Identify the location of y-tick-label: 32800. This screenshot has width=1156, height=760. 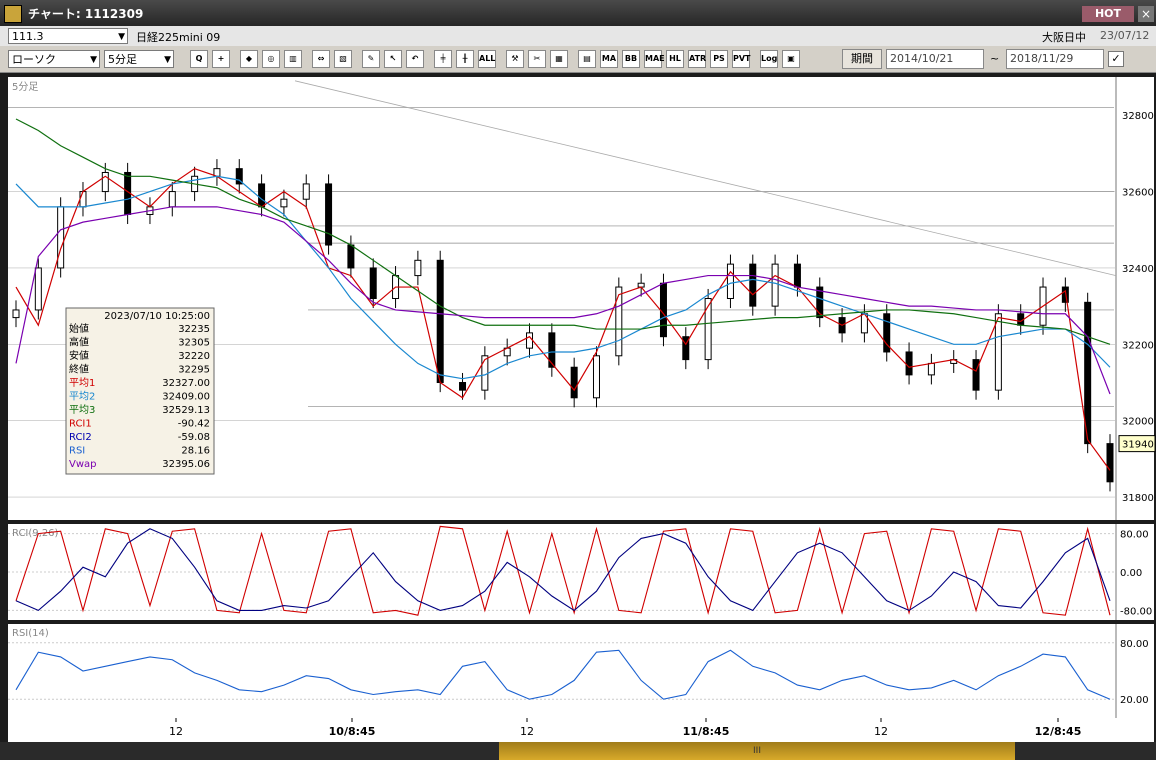
(1138, 116).